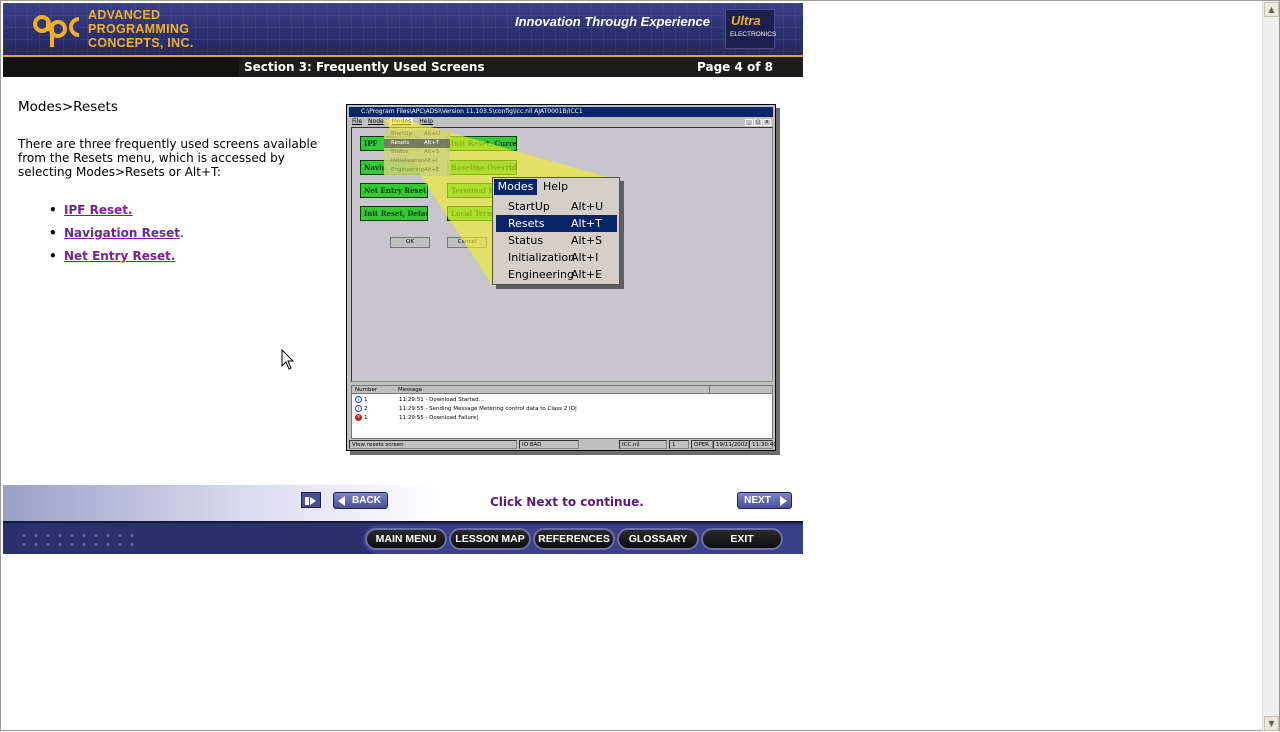  I want to click on company-name-line: ADVANCED, so click(124, 15).